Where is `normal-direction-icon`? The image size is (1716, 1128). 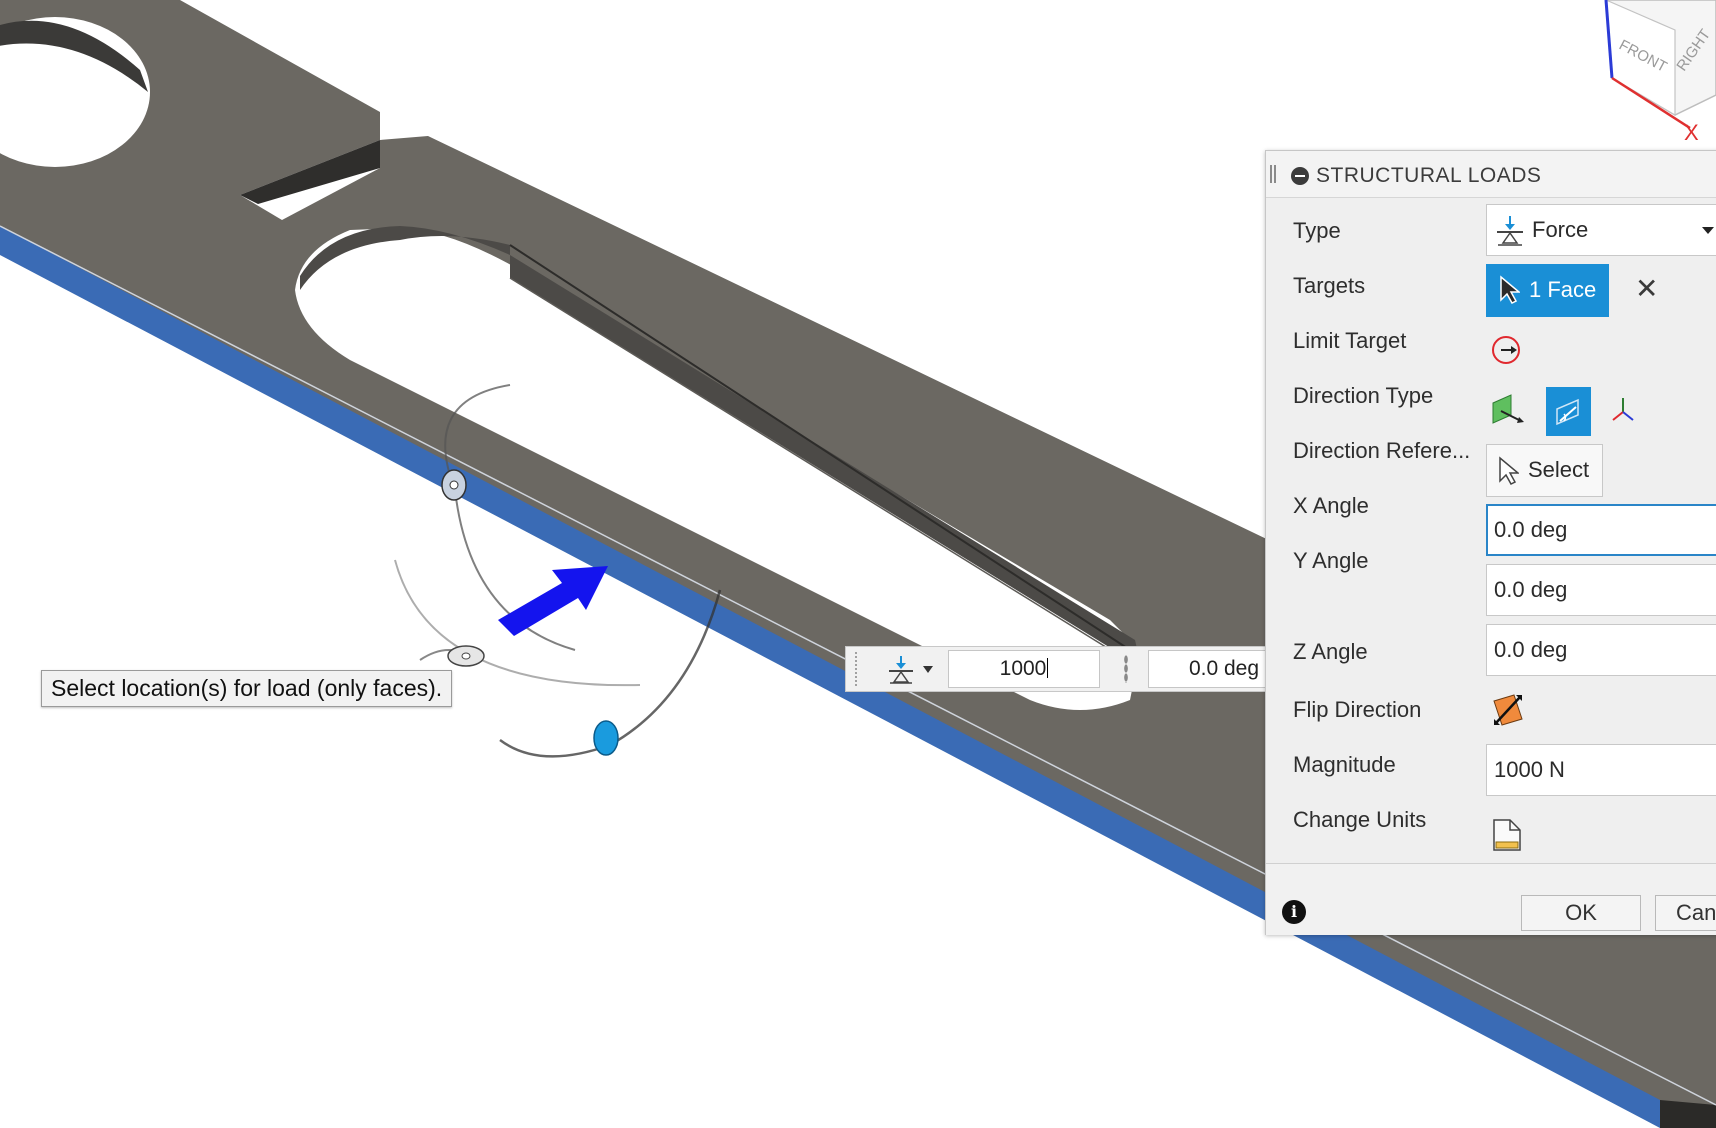
normal-direction-icon is located at coordinates (1508, 409).